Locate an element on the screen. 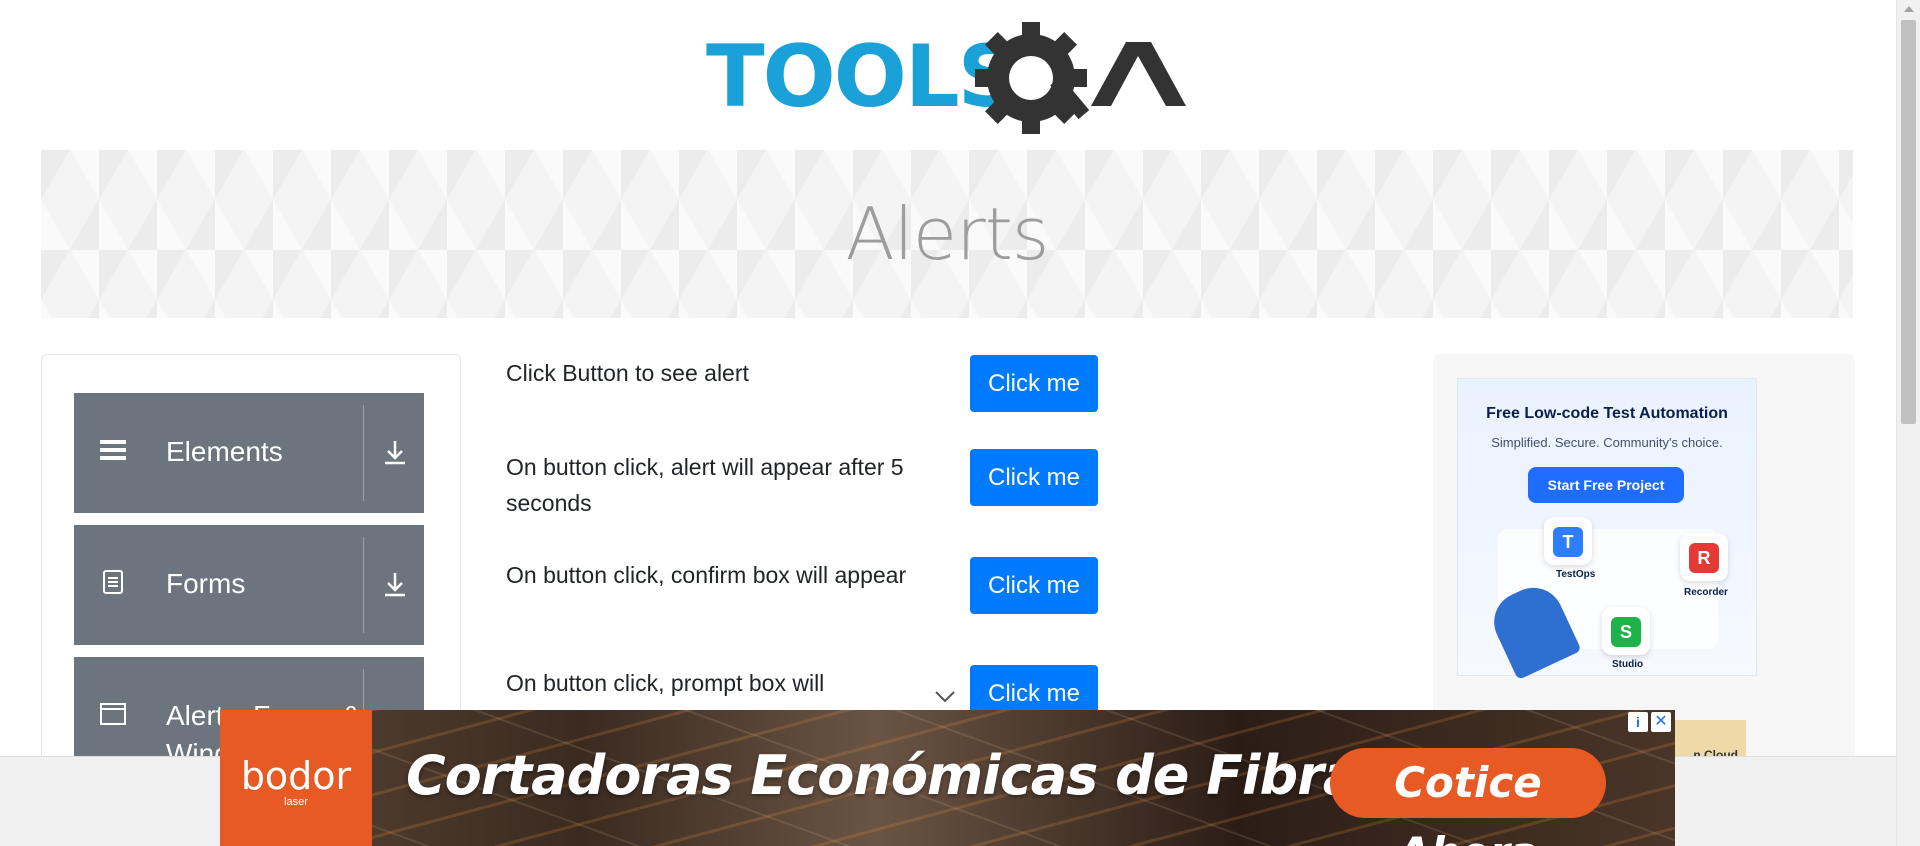 The width and height of the screenshot is (1920, 846). start-free-project-button: Start Free Project is located at coordinates (1606, 485).